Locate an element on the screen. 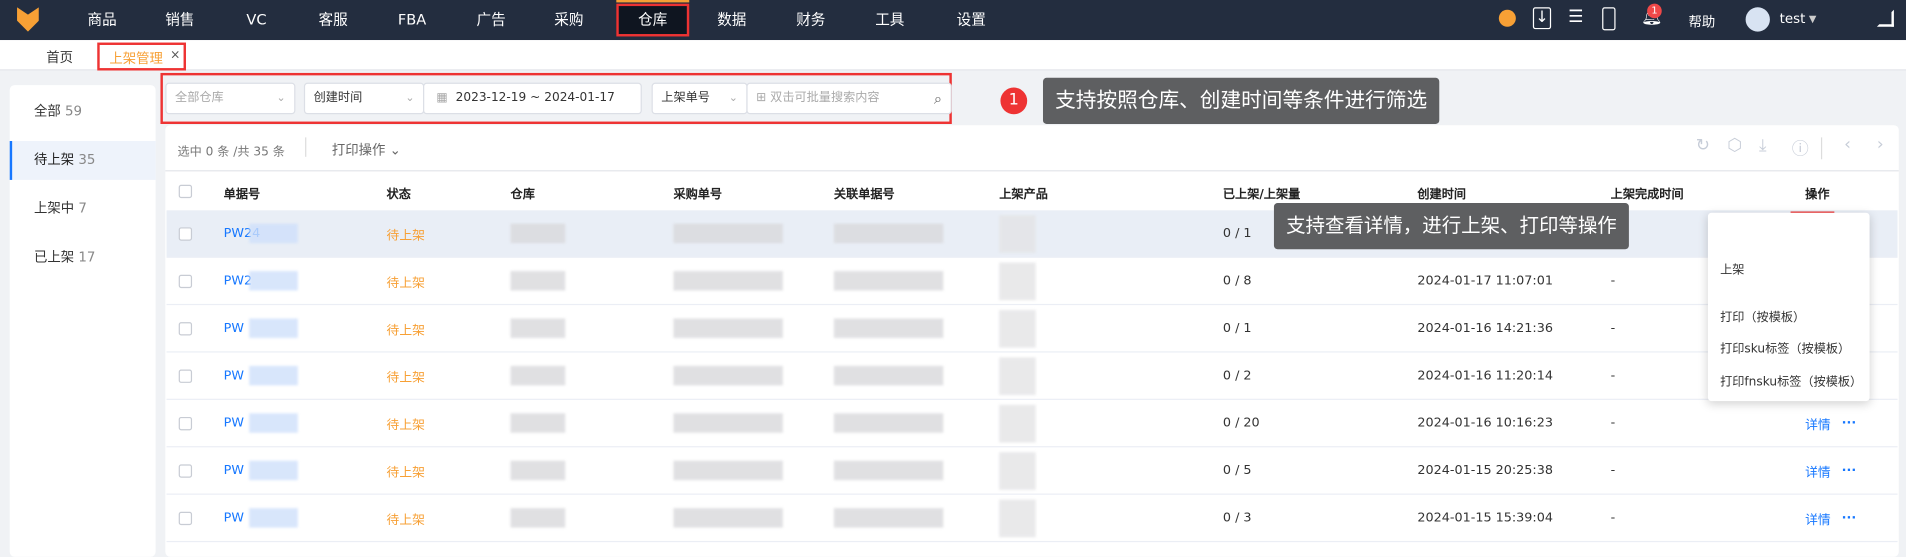 The image size is (1906, 557). tab-home: 首页 is located at coordinates (59, 56).